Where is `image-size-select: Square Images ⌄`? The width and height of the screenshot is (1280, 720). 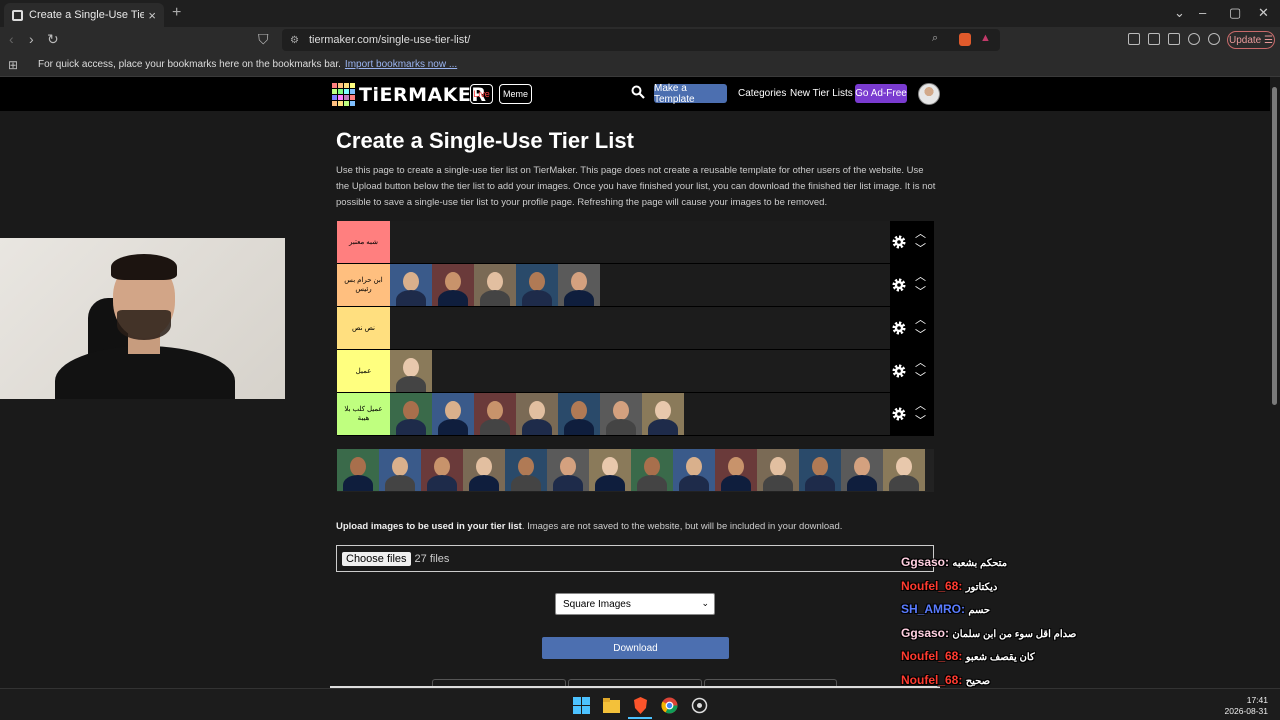
image-size-select: Square Images ⌄ is located at coordinates (635, 604).